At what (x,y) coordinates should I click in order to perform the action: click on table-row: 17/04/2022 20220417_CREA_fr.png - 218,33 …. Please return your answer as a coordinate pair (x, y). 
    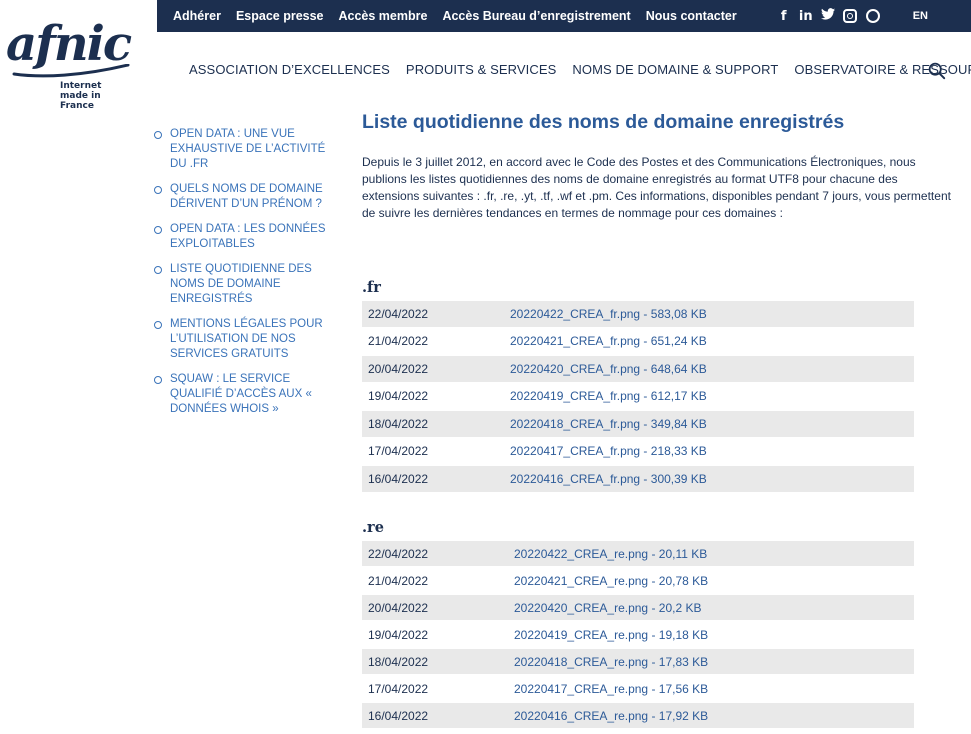
    Looking at the image, I should click on (638, 452).